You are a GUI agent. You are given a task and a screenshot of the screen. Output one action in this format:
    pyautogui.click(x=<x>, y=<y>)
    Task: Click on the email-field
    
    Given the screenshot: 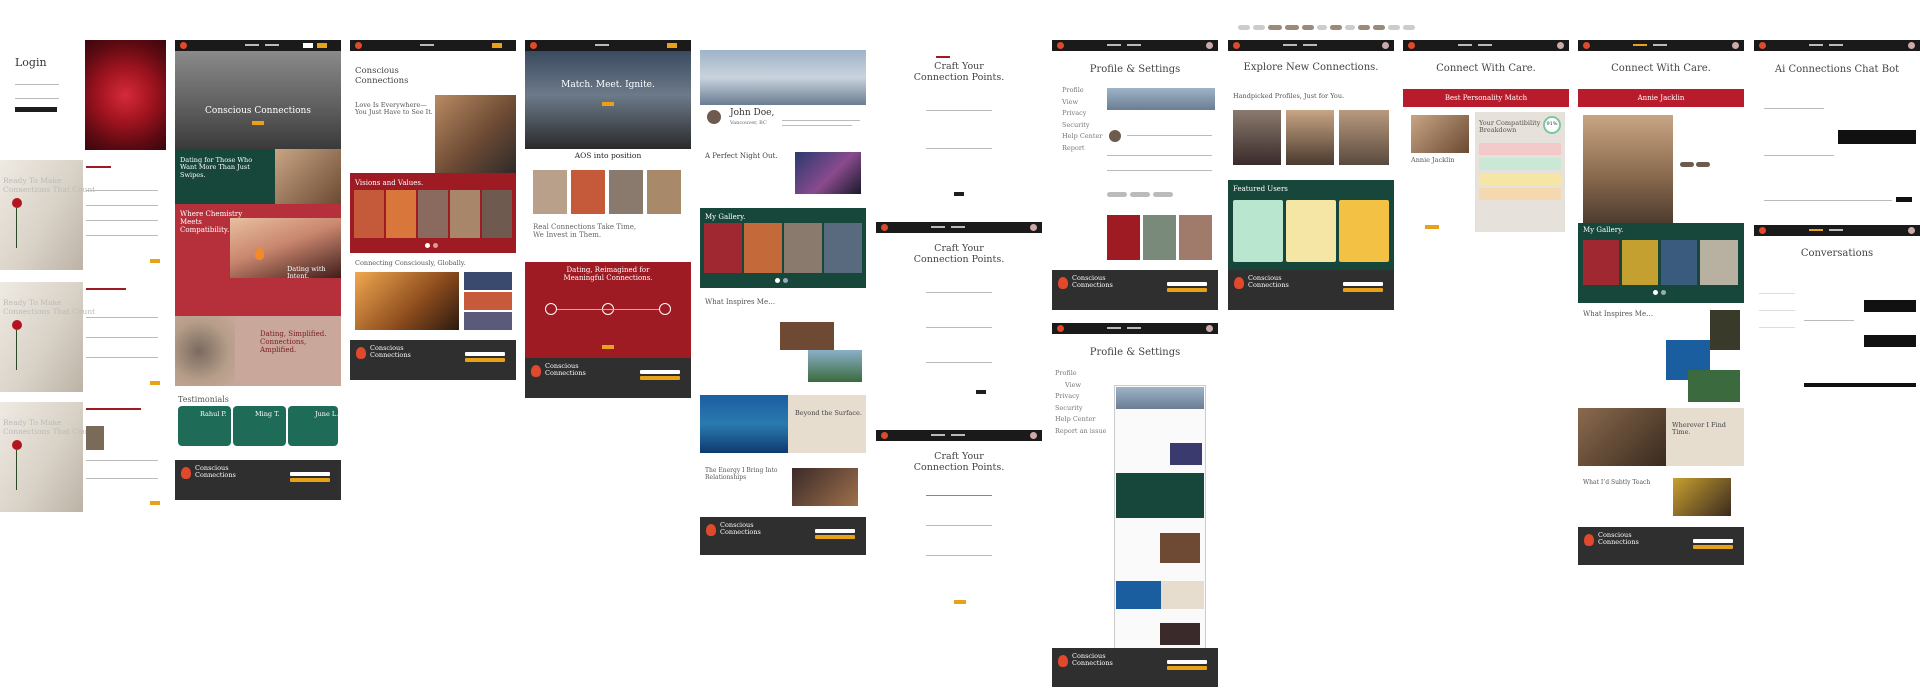 What is the action you would take?
    pyautogui.click(x=37, y=84)
    